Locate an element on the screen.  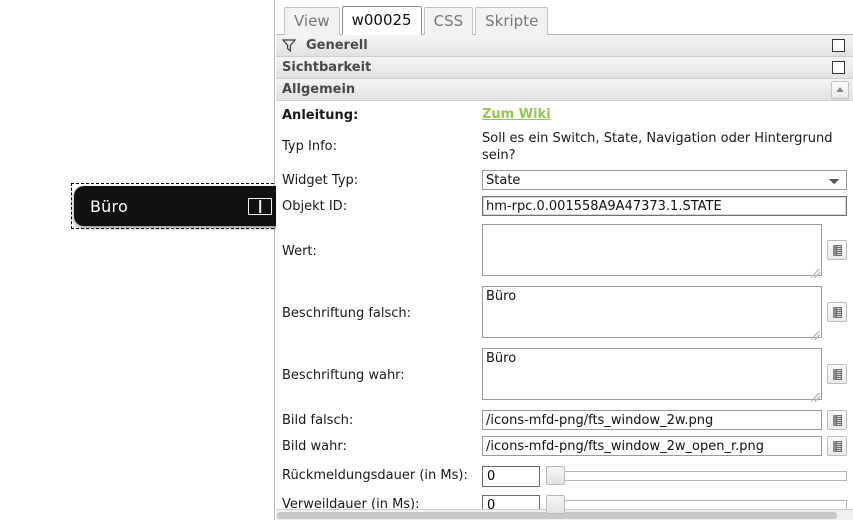
collapse-allgemein-button is located at coordinates (840, 89).